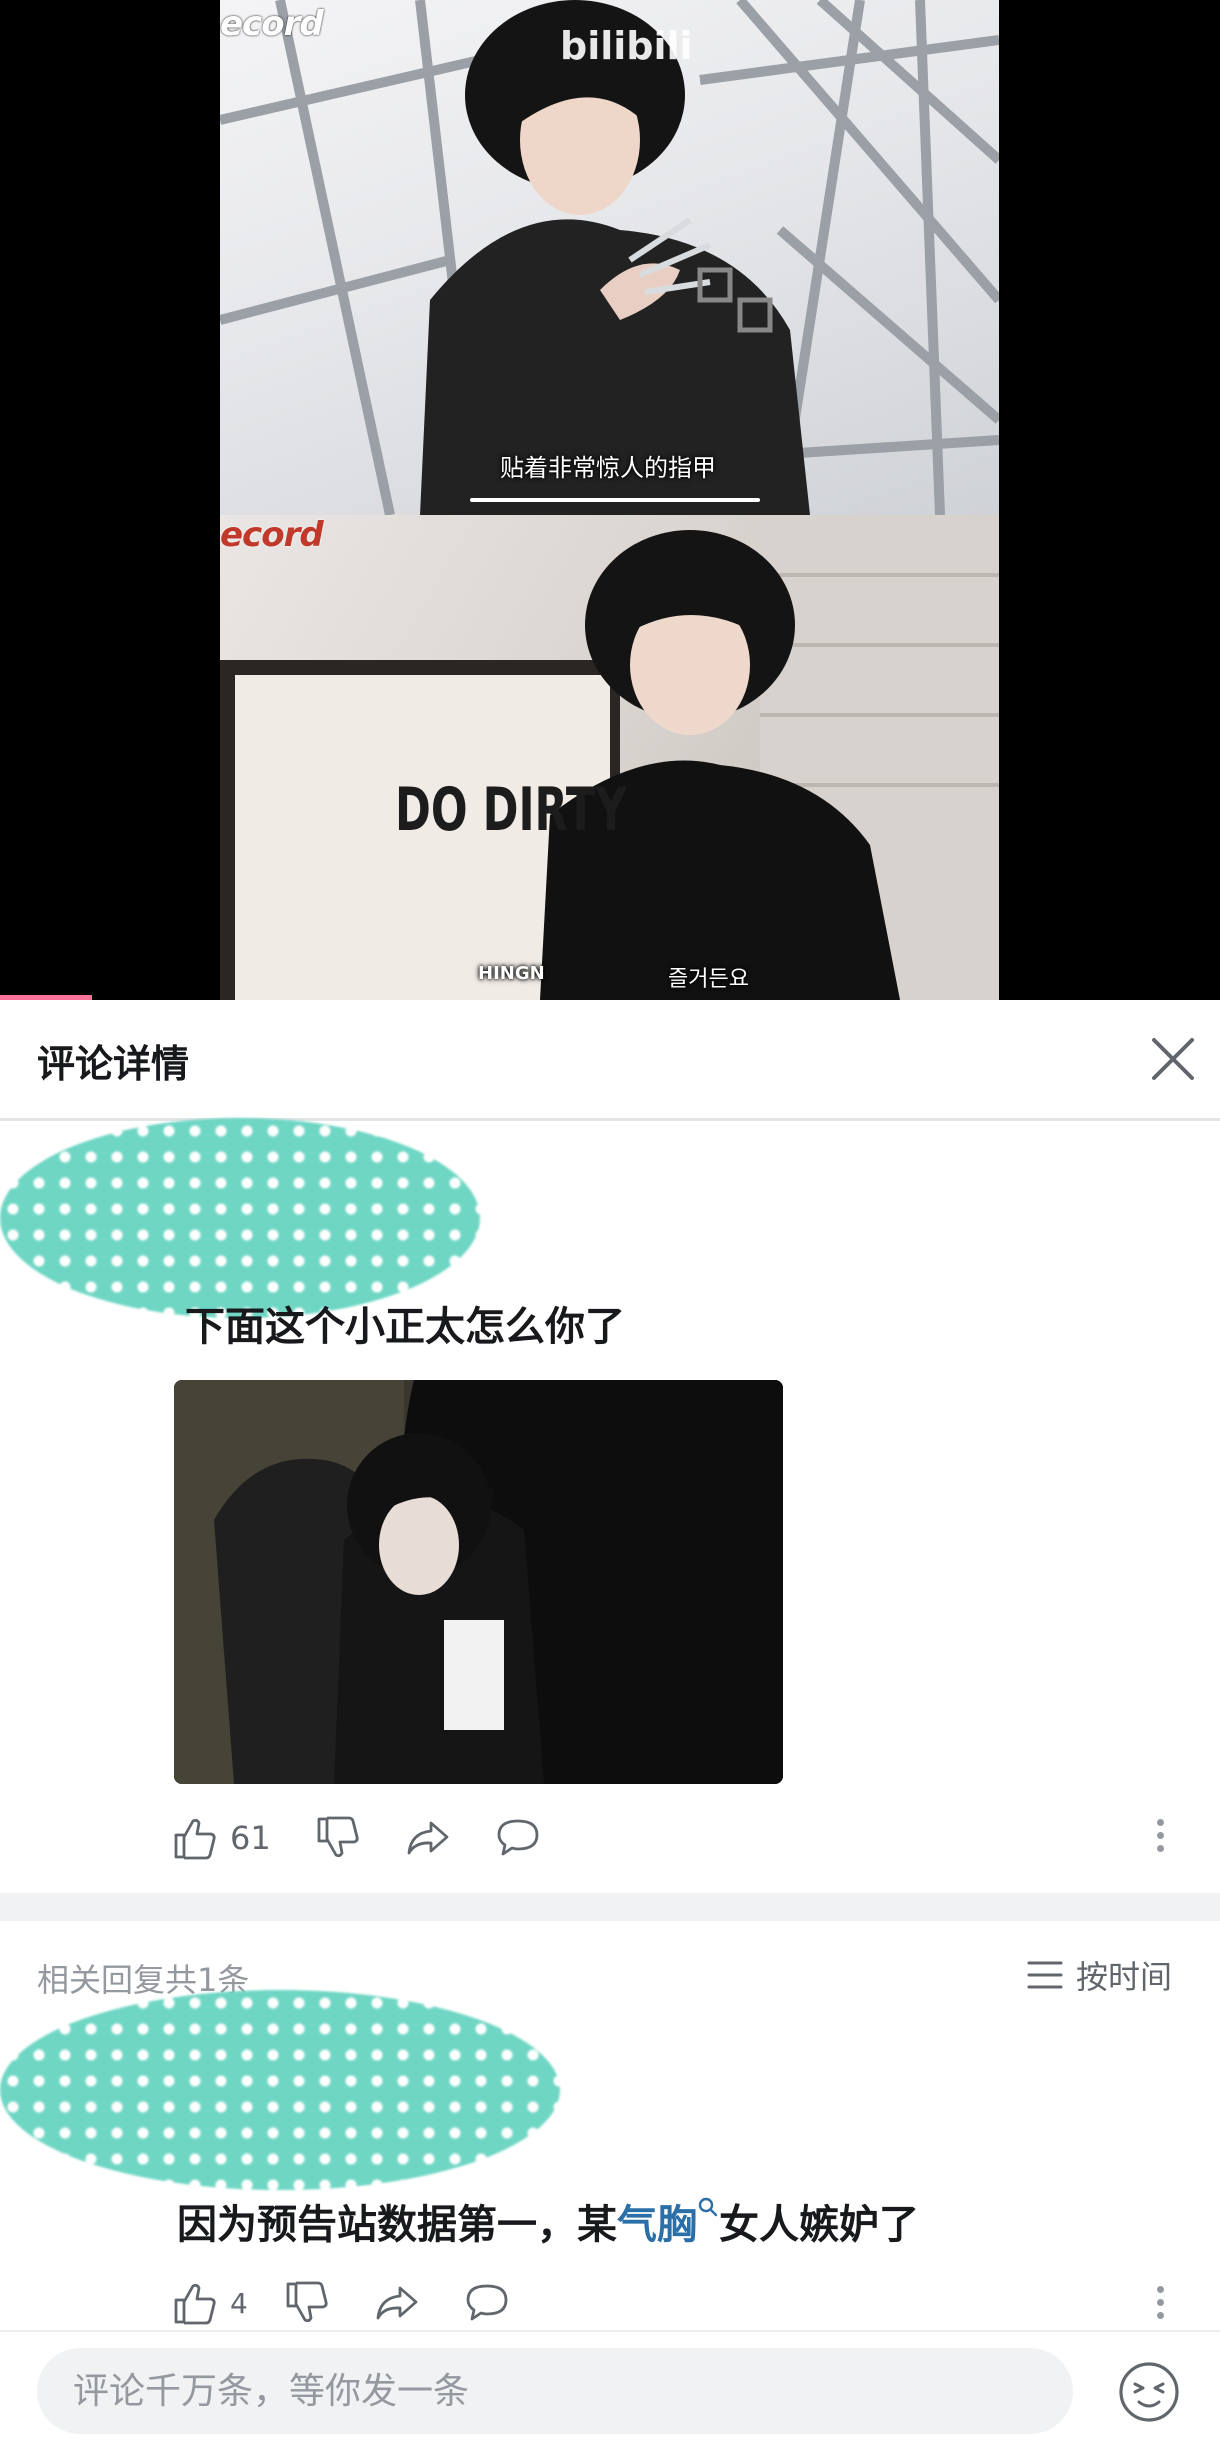  What do you see at coordinates (708, 979) in the screenshot?
I see `video-subtitle-2b: 즐거든요` at bounding box center [708, 979].